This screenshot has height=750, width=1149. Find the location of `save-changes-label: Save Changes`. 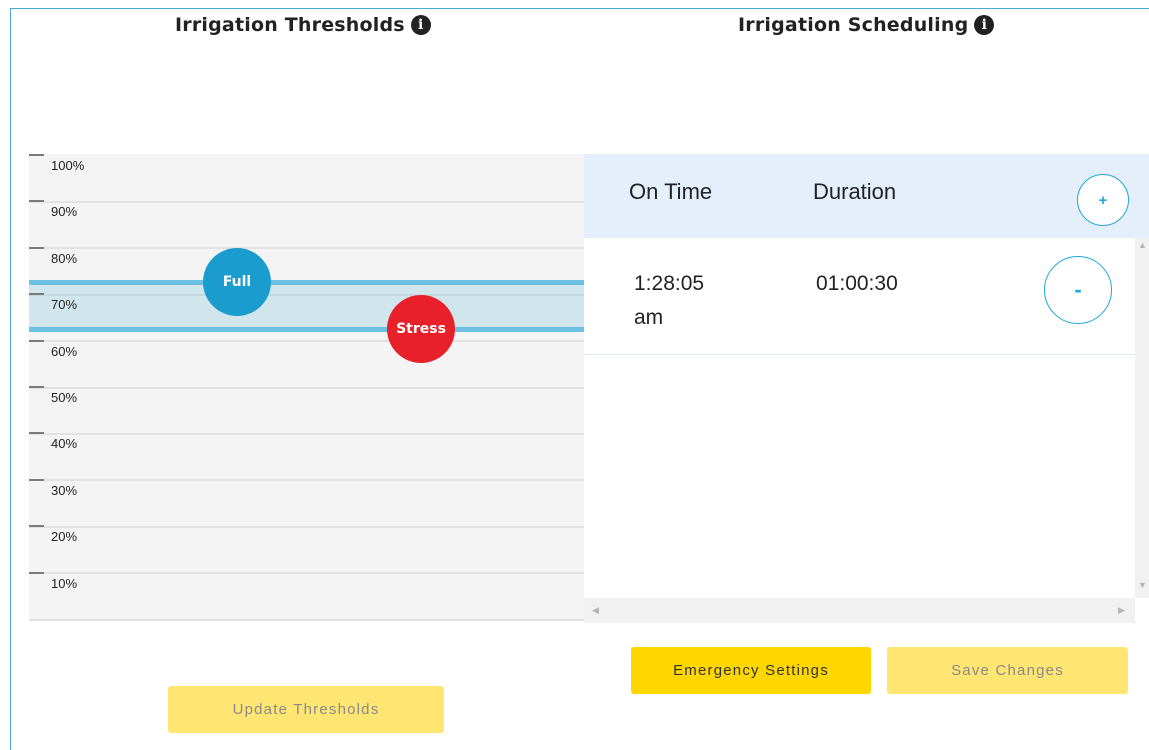

save-changes-label: Save Changes is located at coordinates (1007, 670).